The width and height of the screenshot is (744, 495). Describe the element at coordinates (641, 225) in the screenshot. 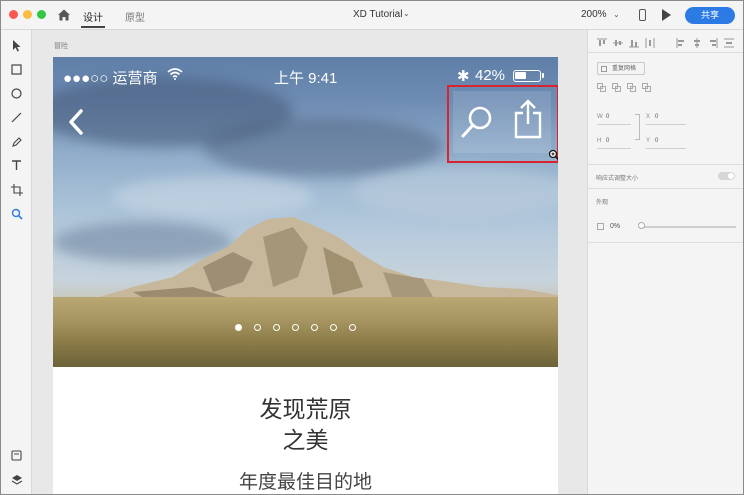

I see `opacity-slider-thumb` at that location.